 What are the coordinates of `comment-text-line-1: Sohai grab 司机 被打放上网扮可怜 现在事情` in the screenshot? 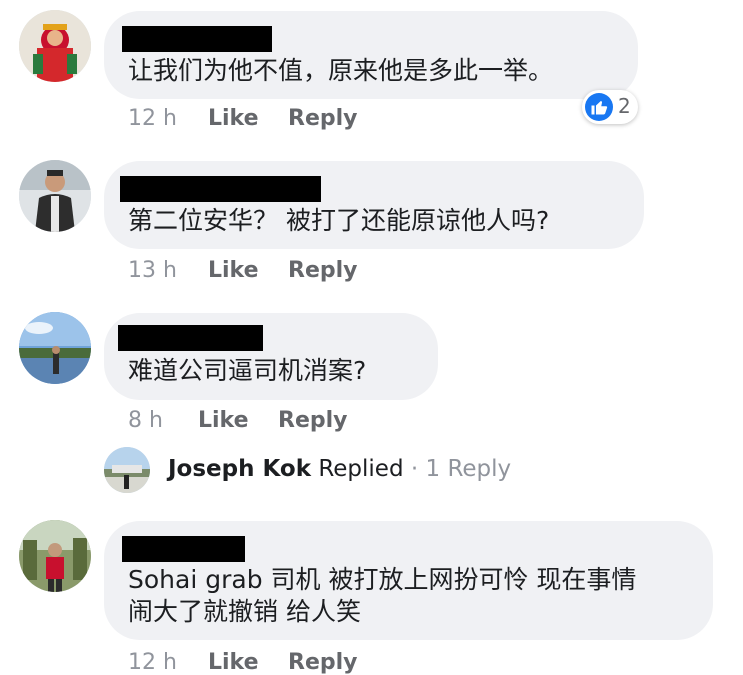 It's located at (382, 579).